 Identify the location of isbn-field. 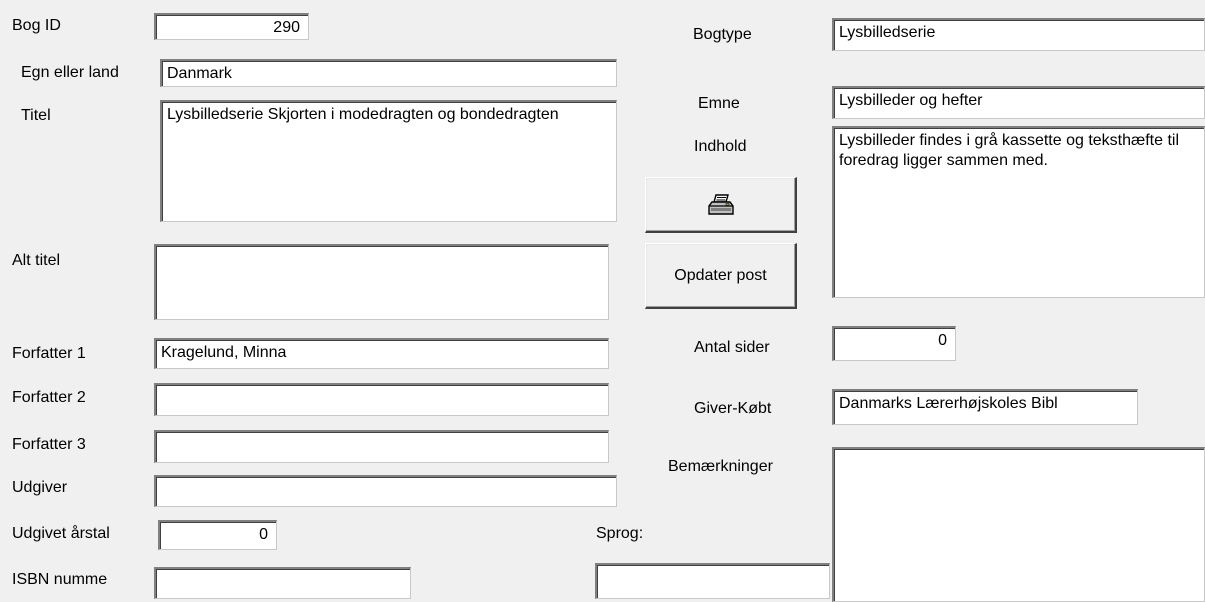
(282, 583).